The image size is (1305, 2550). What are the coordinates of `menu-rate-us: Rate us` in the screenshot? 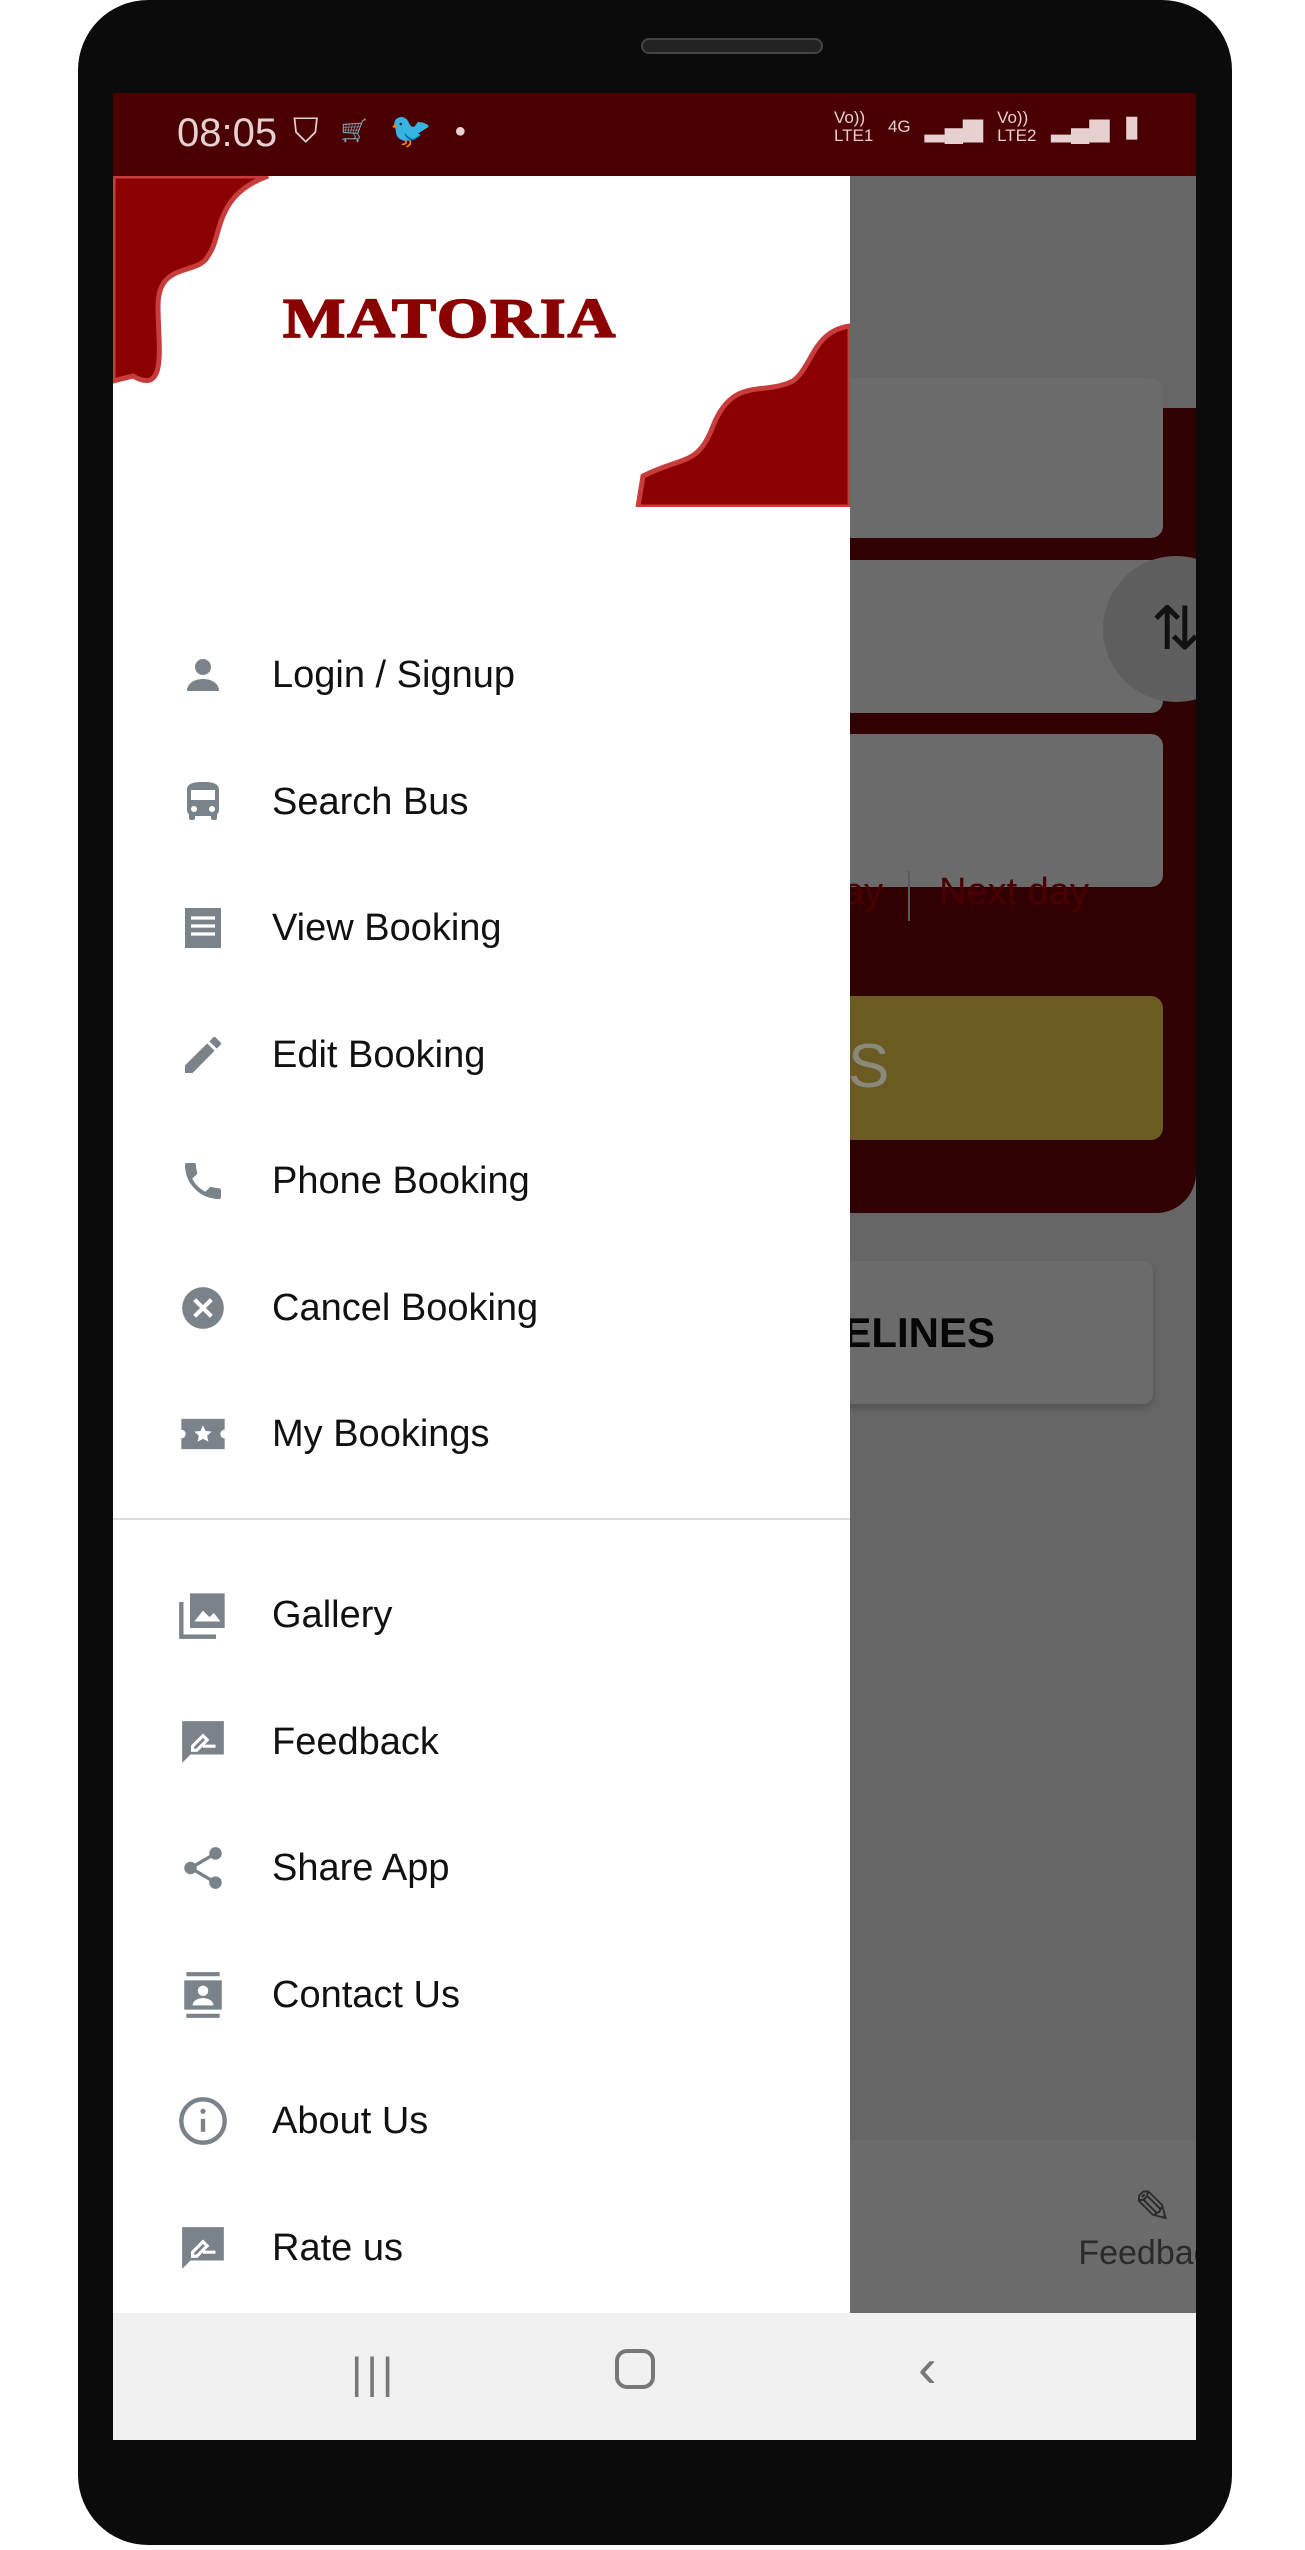 It's located at (481, 2248).